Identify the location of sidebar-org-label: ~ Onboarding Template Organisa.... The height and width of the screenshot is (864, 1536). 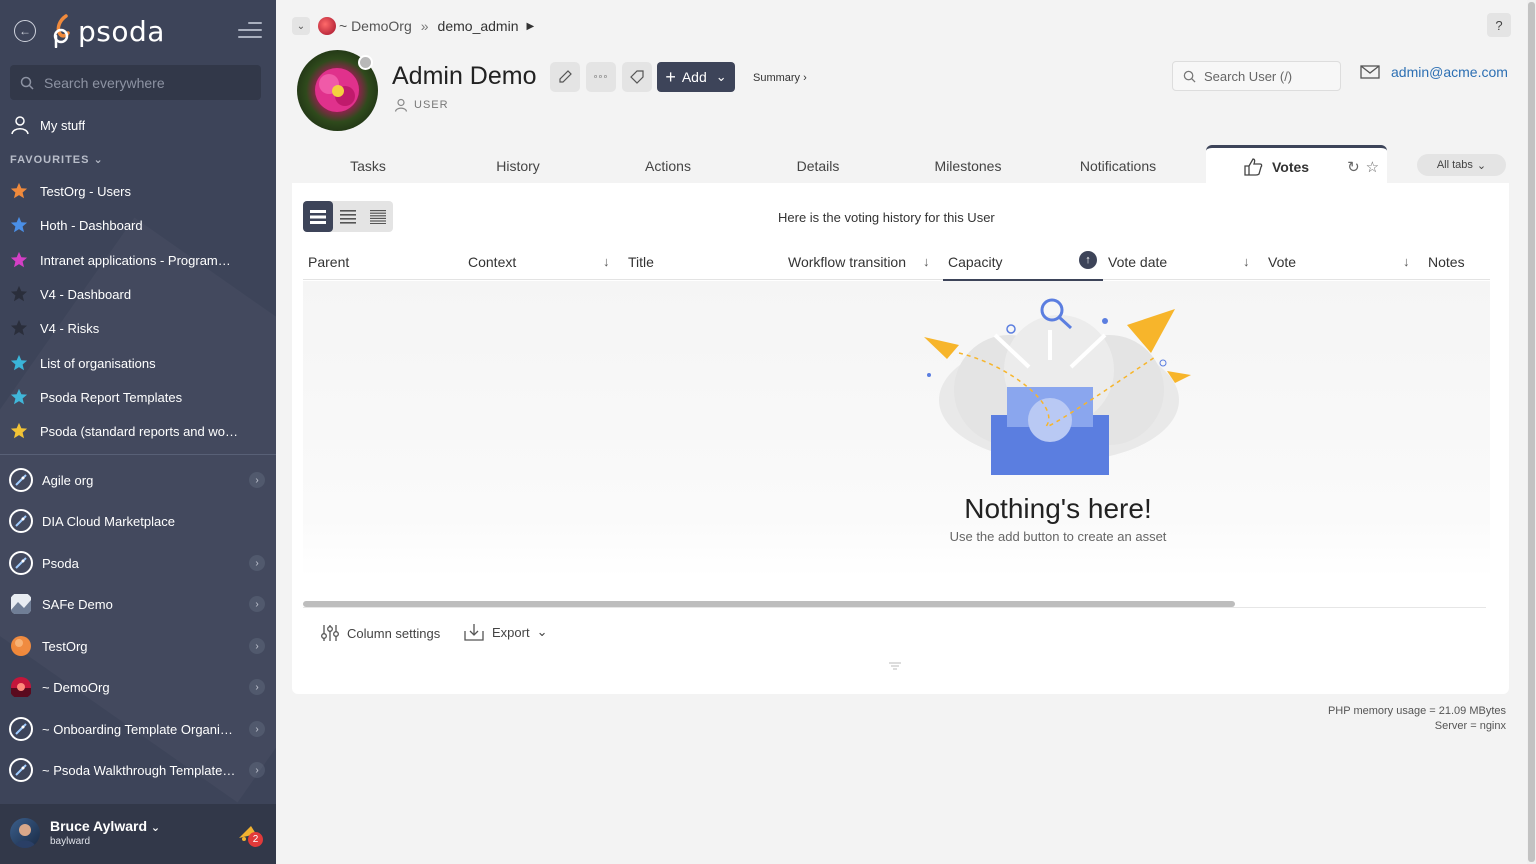
(139, 729).